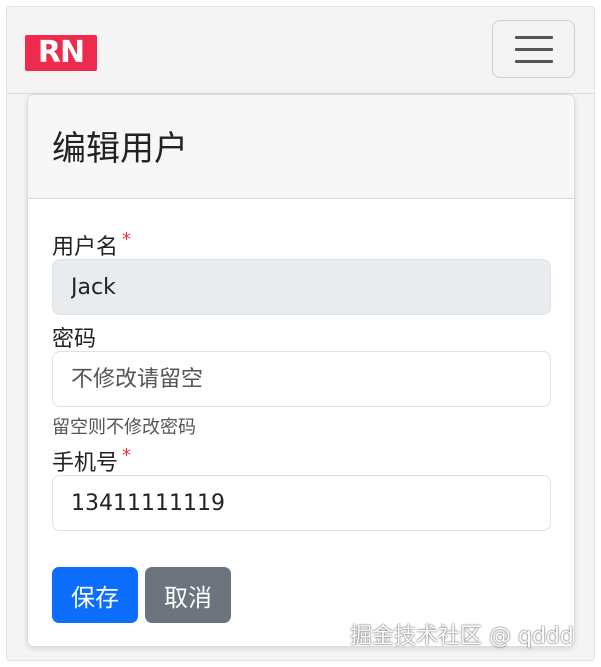  I want to click on save-button: 保存, so click(95, 595).